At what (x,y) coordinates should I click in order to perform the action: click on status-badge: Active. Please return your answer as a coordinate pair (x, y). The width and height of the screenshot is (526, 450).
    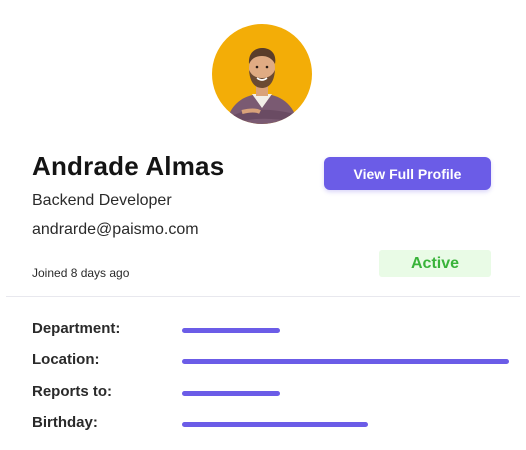
    Looking at the image, I should click on (435, 263).